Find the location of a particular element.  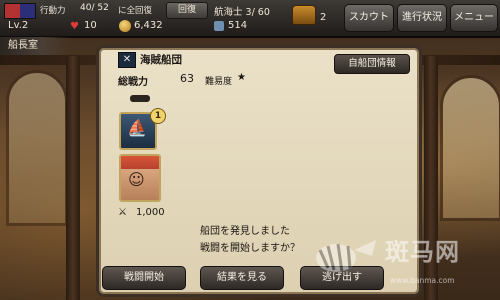

fleet-info-button: 自船団情報 is located at coordinates (372, 64).